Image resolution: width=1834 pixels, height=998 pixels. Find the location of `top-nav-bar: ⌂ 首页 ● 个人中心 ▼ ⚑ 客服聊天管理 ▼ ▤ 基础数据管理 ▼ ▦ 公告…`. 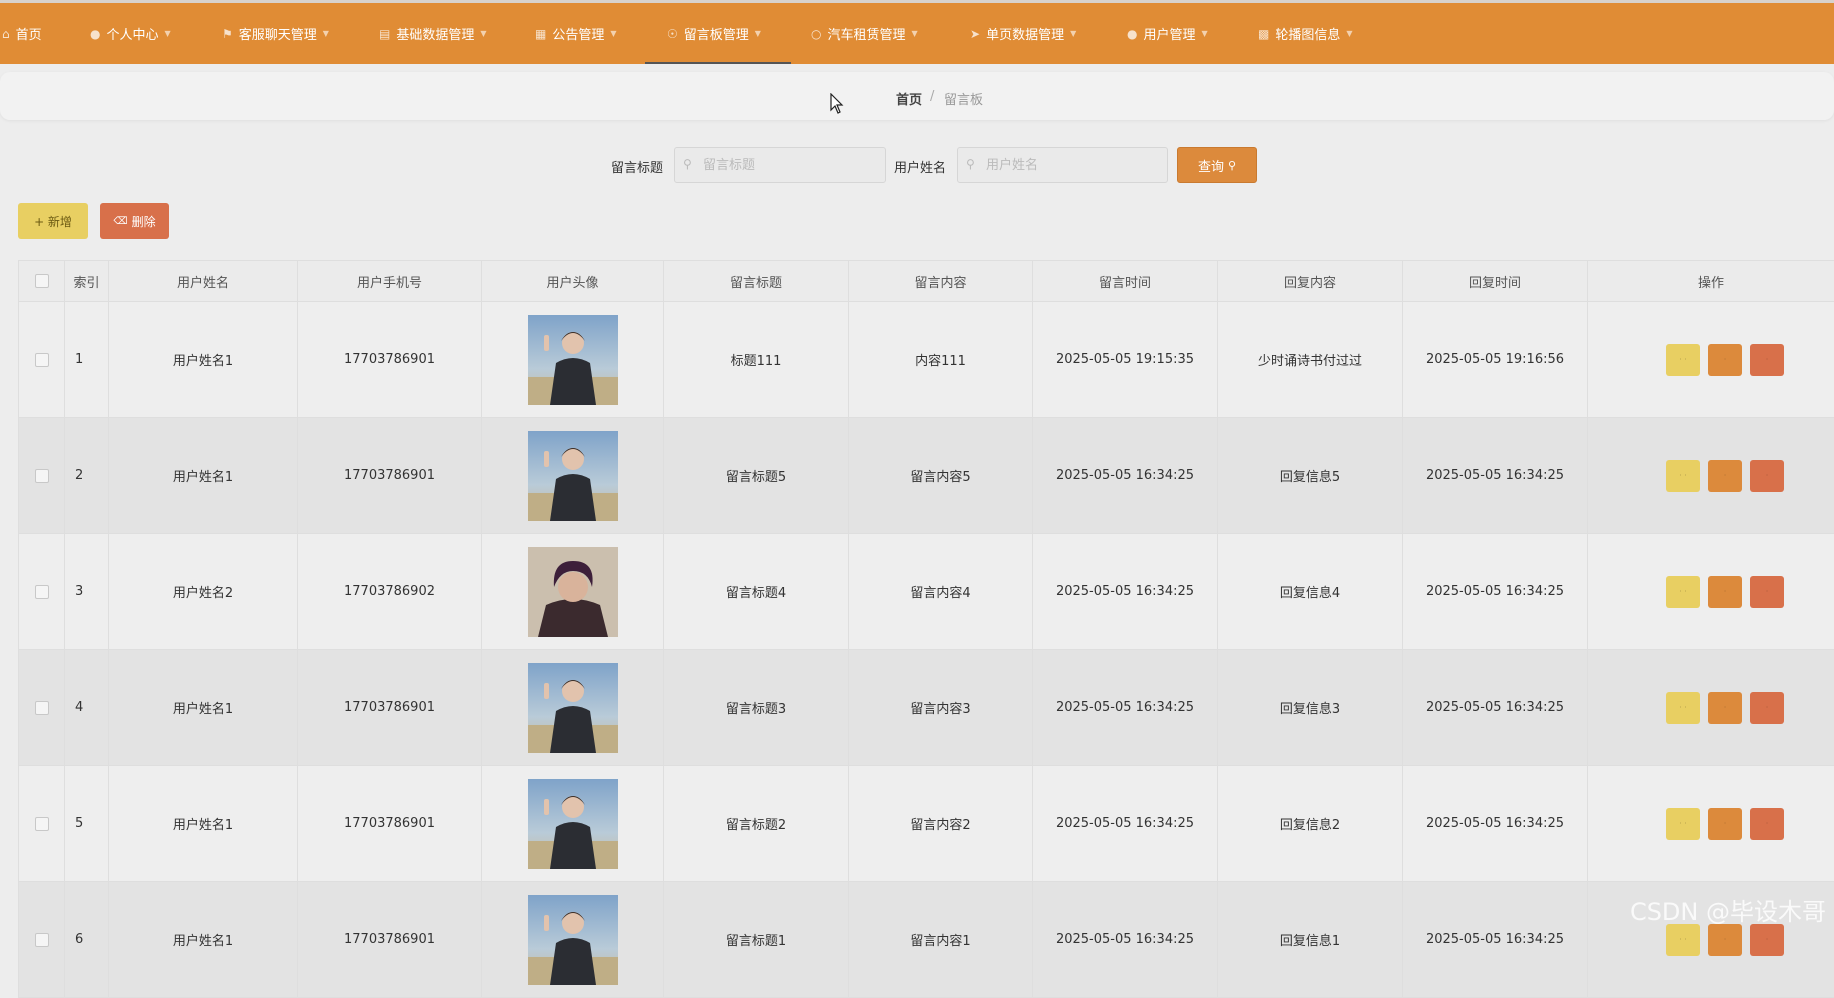

top-nav-bar: ⌂ 首页 ● 个人中心 ▼ ⚑ 客服聊天管理 ▼ ▤ 基础数据管理 ▼ ▦ 公告… is located at coordinates (917, 32).